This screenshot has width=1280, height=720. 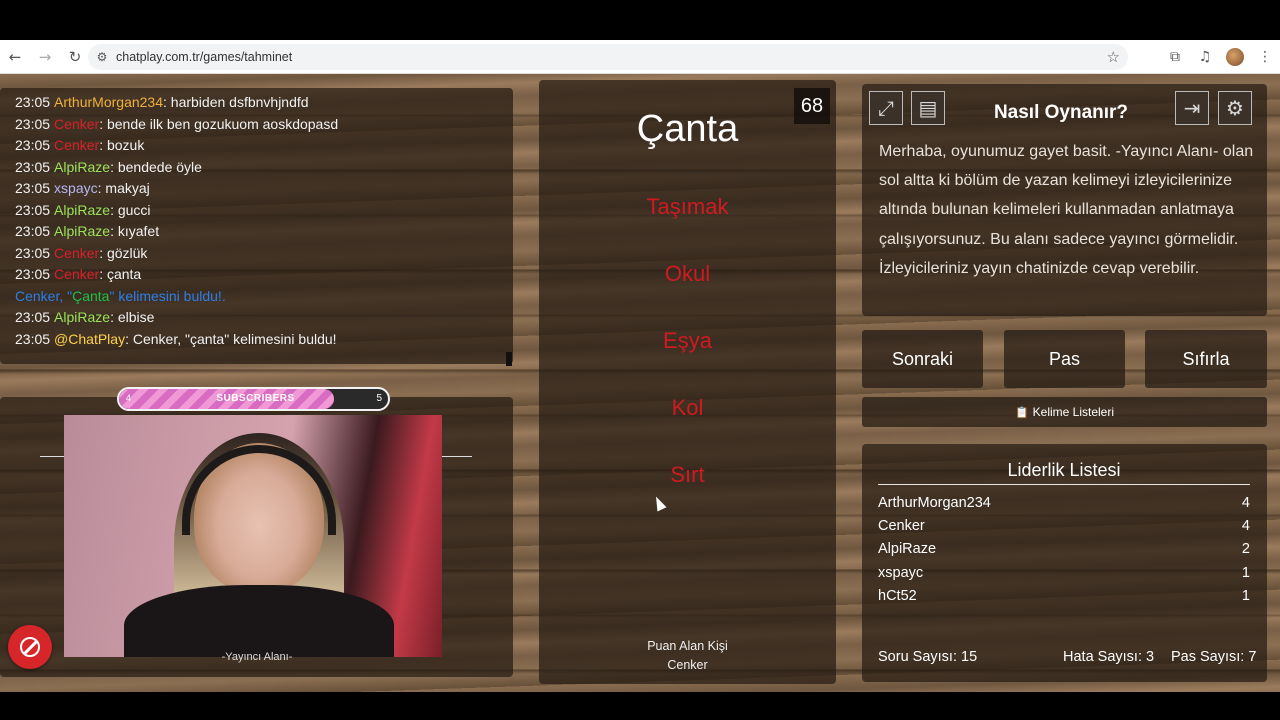 What do you see at coordinates (45, 57) in the screenshot?
I see `forward-icon: →` at bounding box center [45, 57].